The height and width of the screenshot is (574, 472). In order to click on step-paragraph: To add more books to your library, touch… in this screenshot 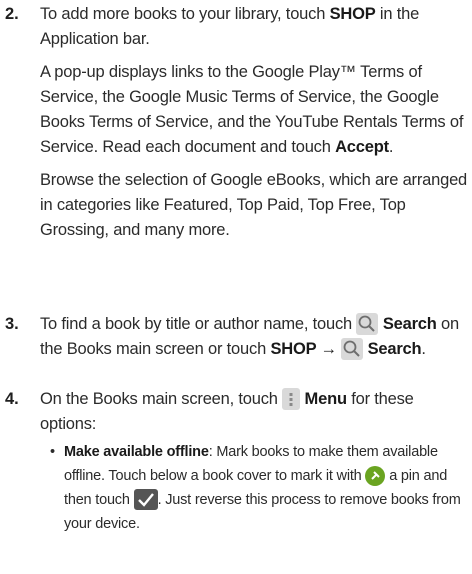, I will do `click(230, 26)`.